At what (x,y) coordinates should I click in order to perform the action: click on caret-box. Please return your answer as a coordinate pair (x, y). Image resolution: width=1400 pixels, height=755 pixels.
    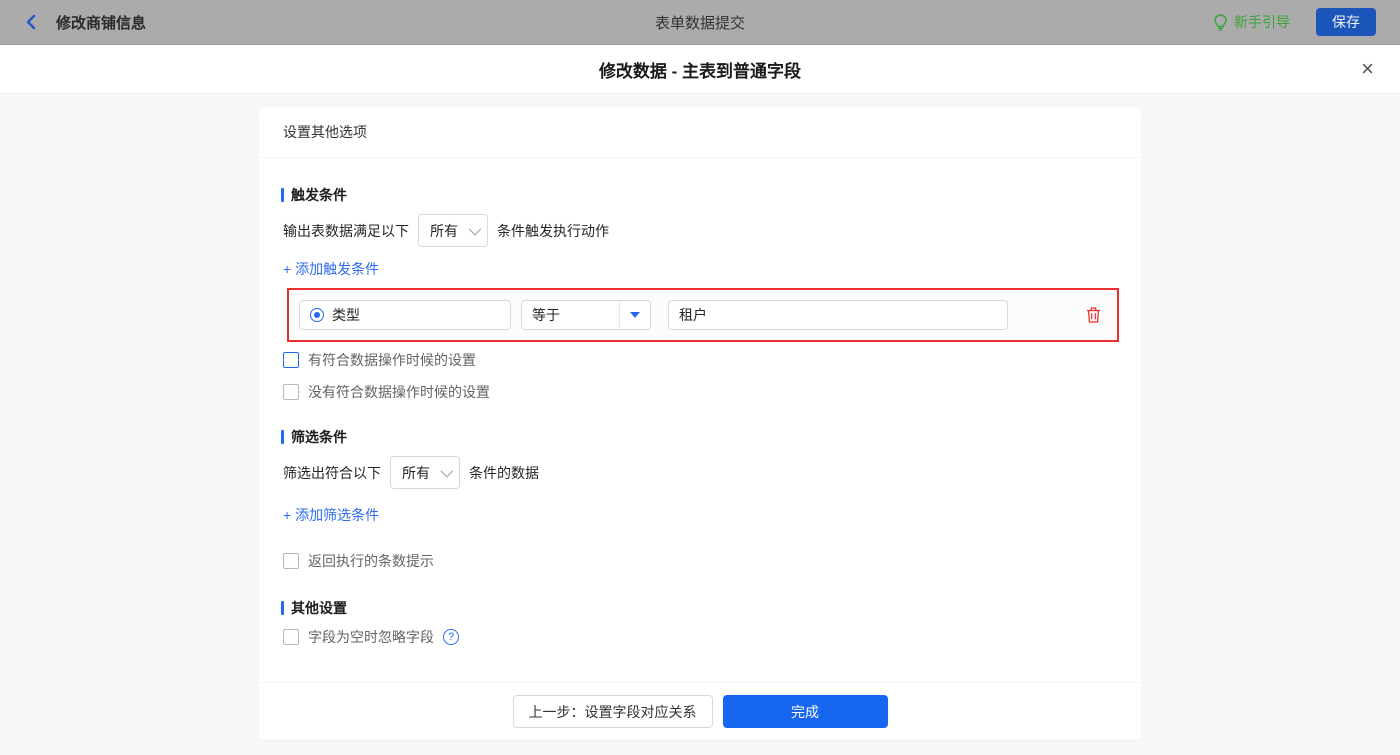
    Looking at the image, I should click on (634, 315).